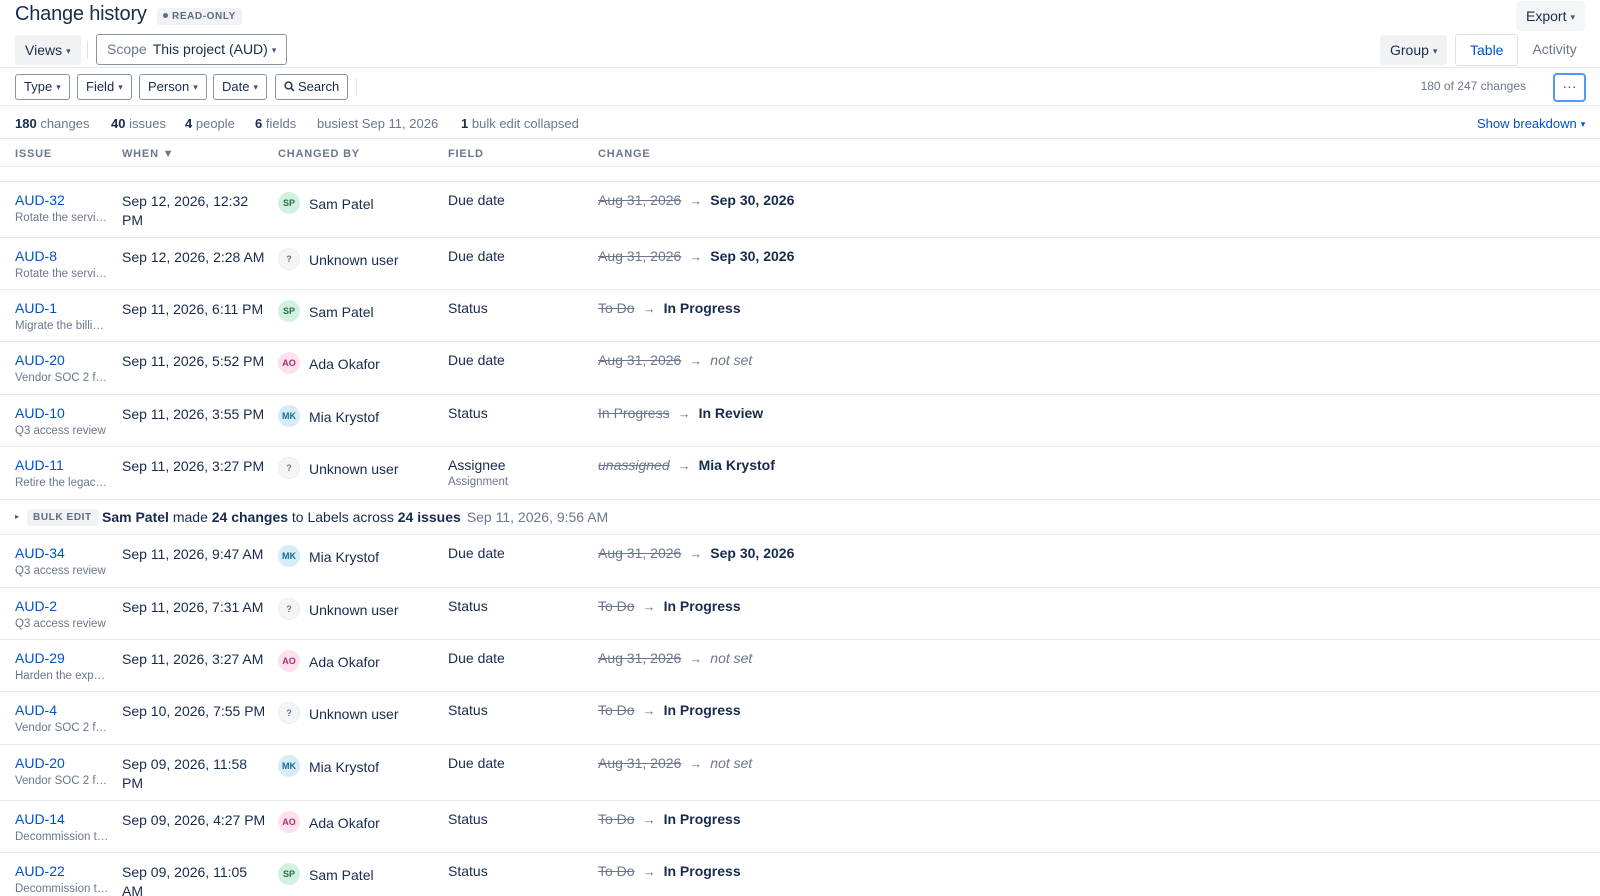  Describe the element at coordinates (39, 465) in the screenshot. I see `issue-key-link: AUD-11` at that location.